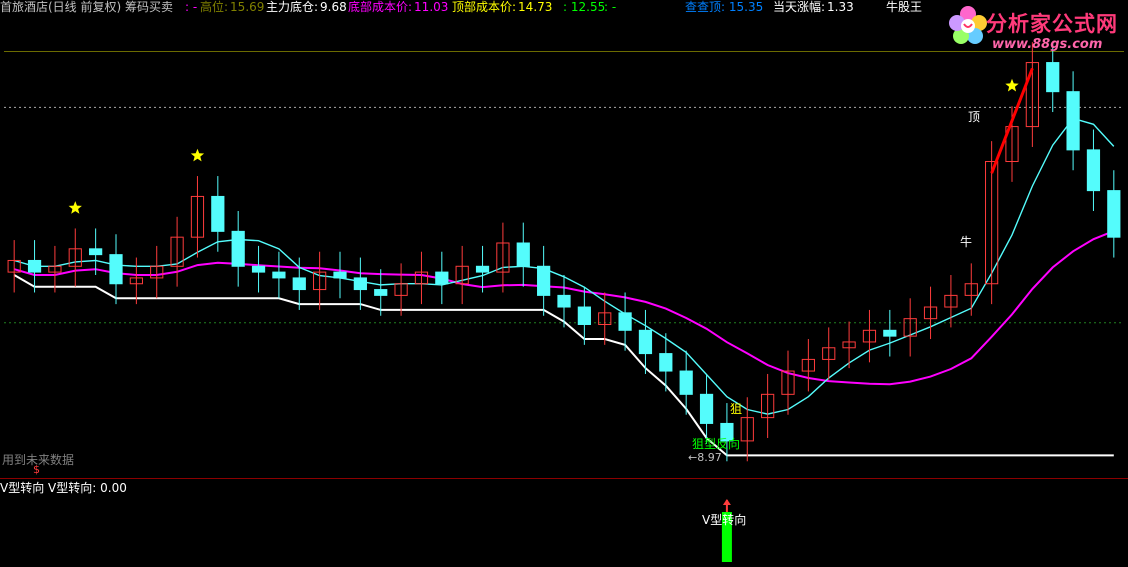  I want to click on main-value: 9.68, so click(333, 7).